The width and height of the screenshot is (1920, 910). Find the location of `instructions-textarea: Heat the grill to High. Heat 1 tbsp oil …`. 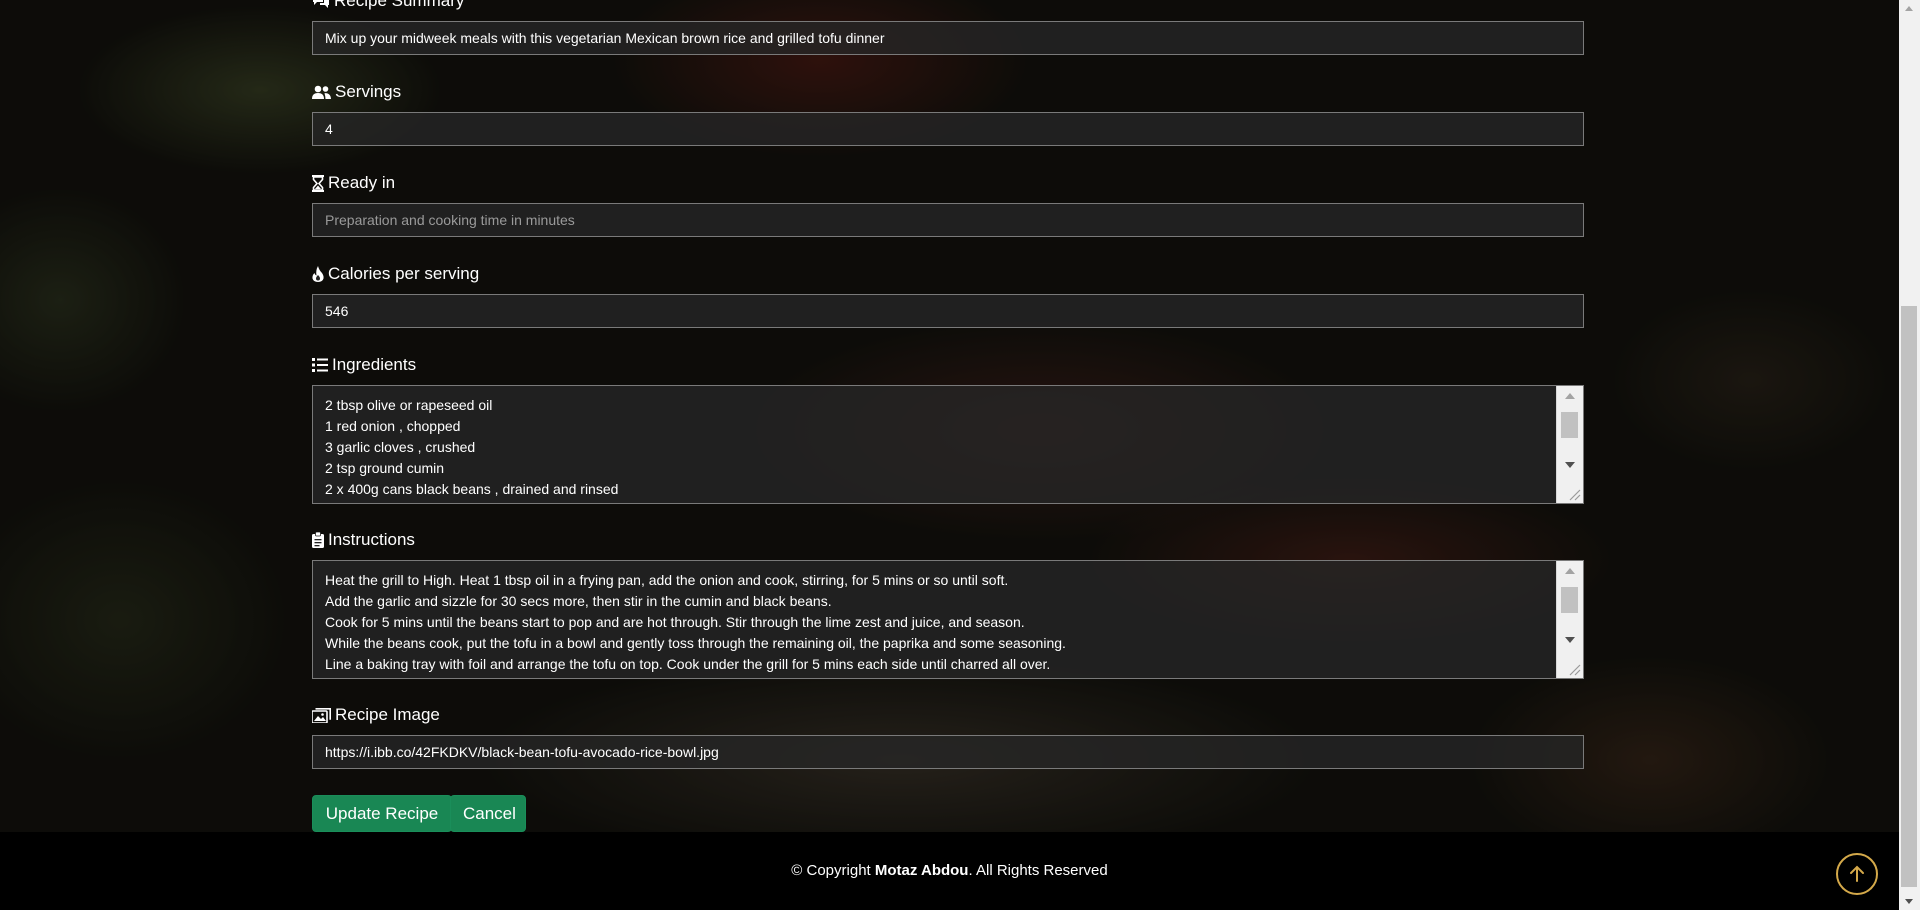

instructions-textarea: Heat the grill to High. Heat 1 tbsp oil … is located at coordinates (948, 619).